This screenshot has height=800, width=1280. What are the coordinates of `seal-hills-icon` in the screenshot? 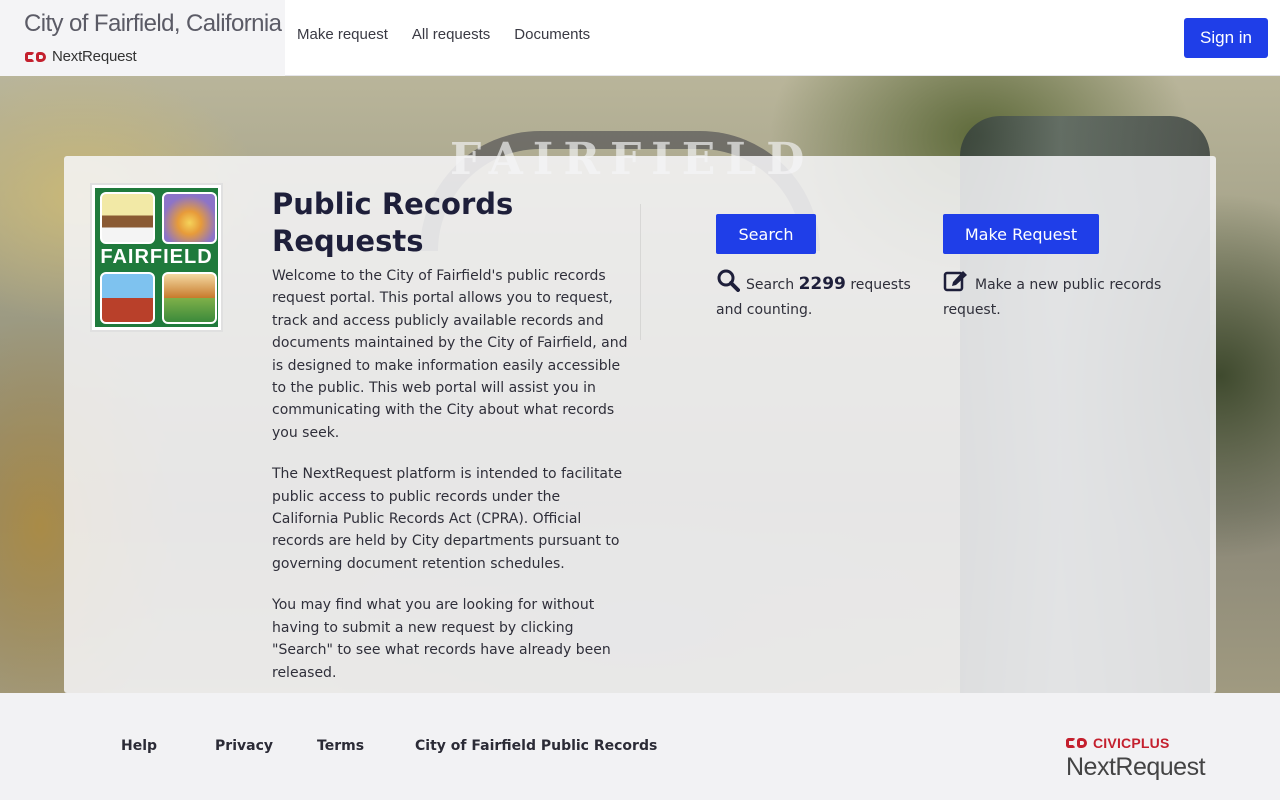 It's located at (127, 218).